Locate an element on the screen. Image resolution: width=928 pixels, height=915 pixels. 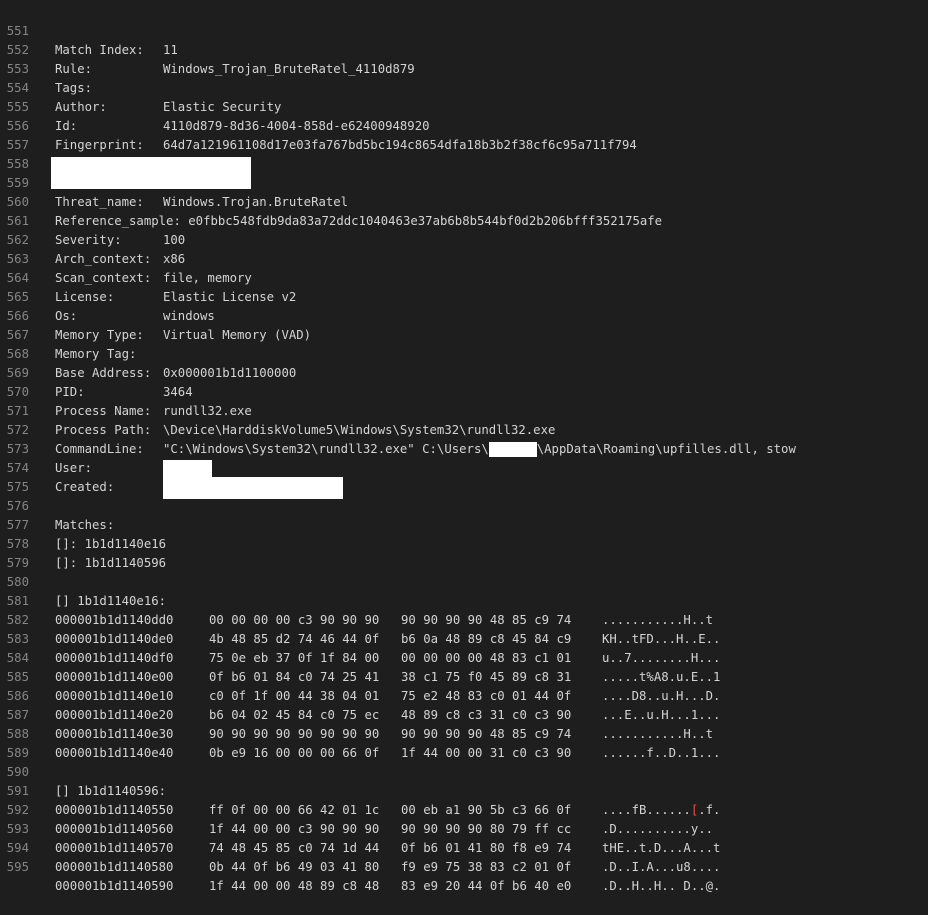
editor-line: 576 Matches: is located at coordinates (464, 505).